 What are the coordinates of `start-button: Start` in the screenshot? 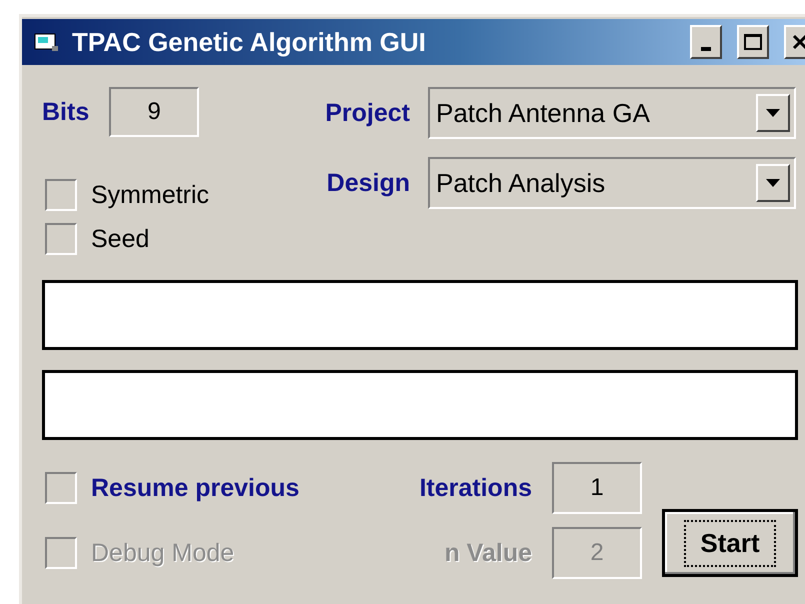 It's located at (730, 543).